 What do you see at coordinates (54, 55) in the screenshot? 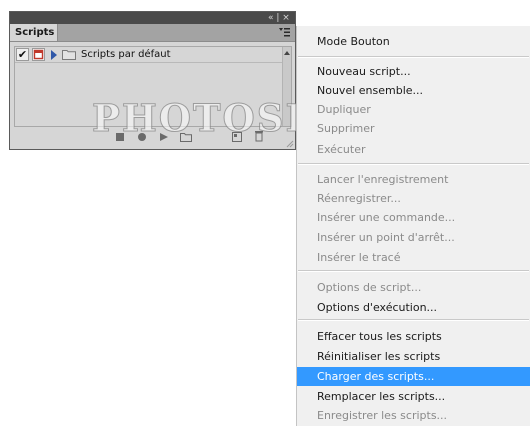
I see `expand-triangle-icon` at bounding box center [54, 55].